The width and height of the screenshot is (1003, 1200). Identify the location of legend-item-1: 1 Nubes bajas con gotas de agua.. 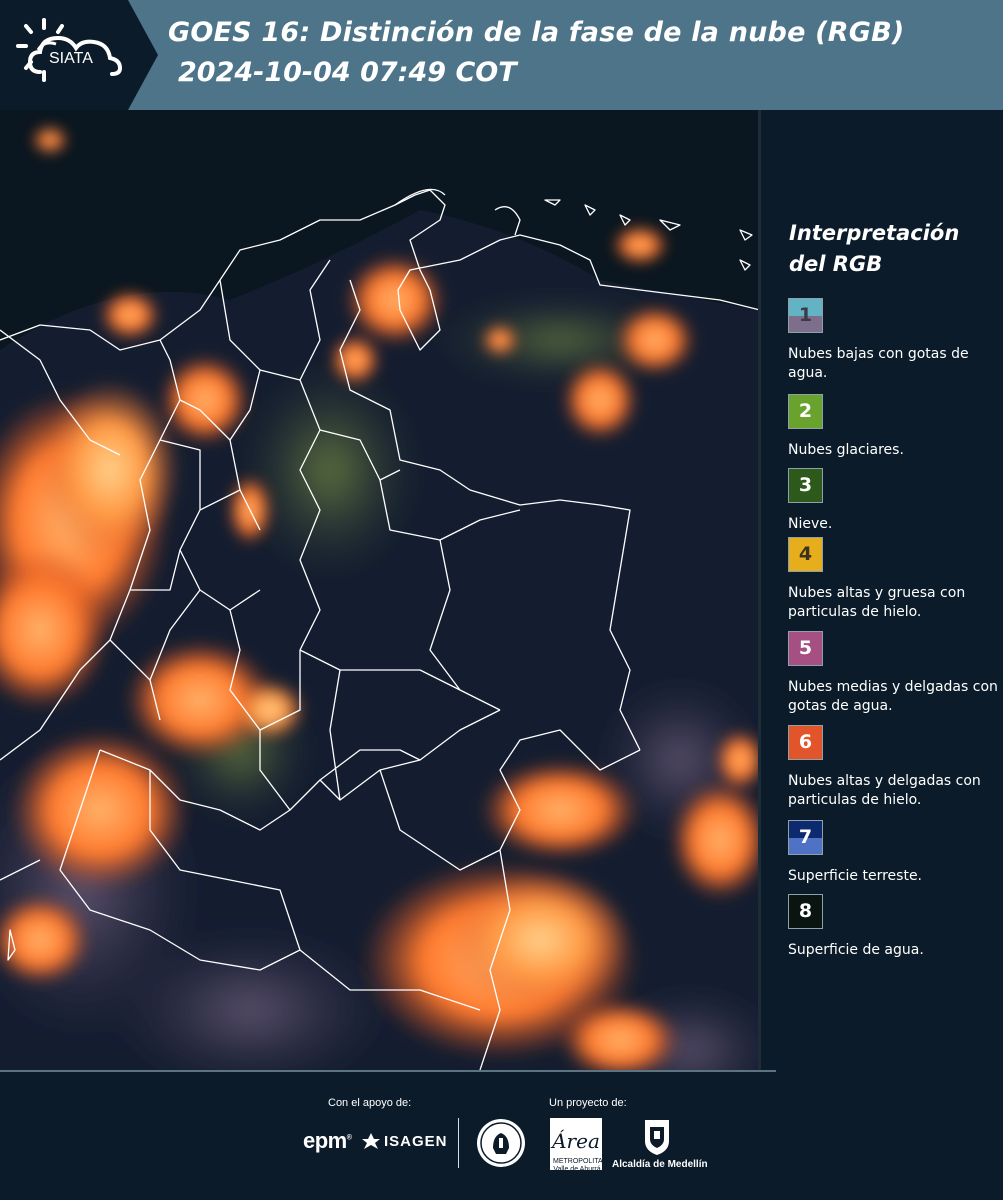
(894, 340).